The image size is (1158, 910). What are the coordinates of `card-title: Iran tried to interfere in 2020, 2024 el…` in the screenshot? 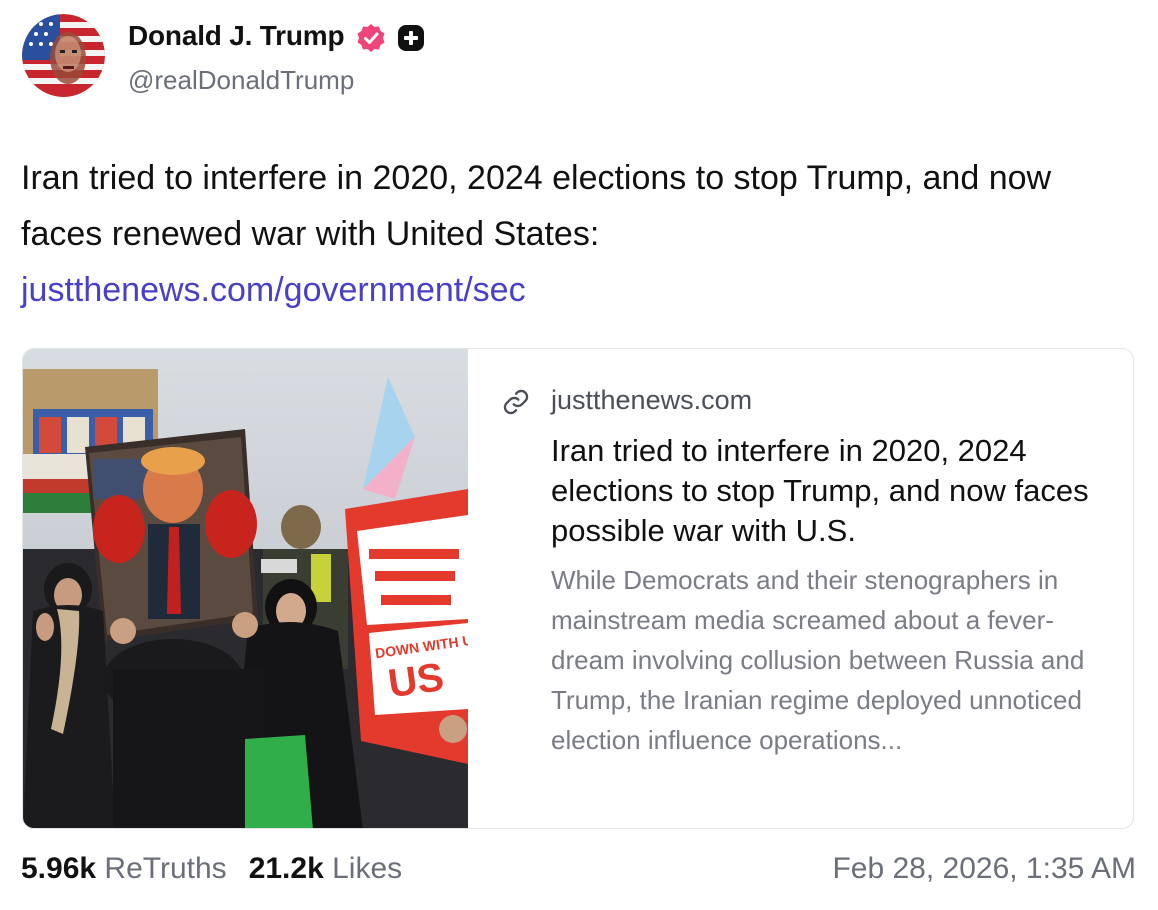 It's located at (831, 491).